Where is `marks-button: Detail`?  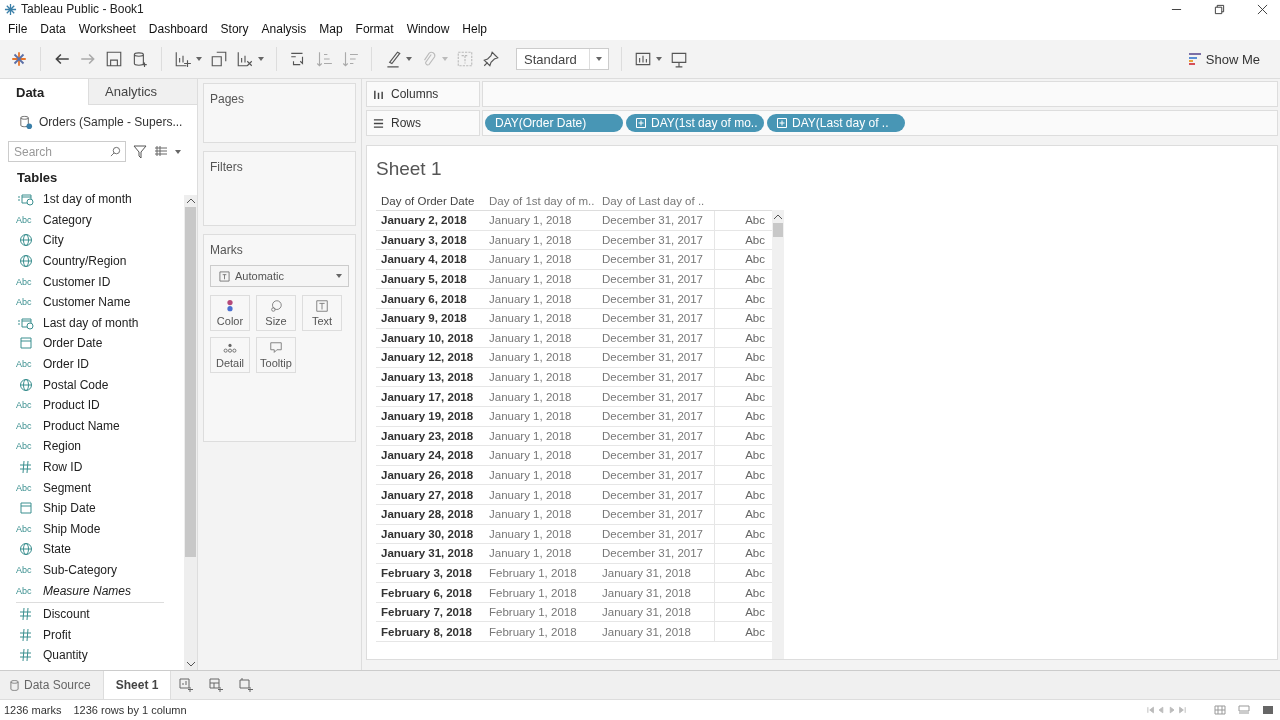 marks-button: Detail is located at coordinates (230, 355).